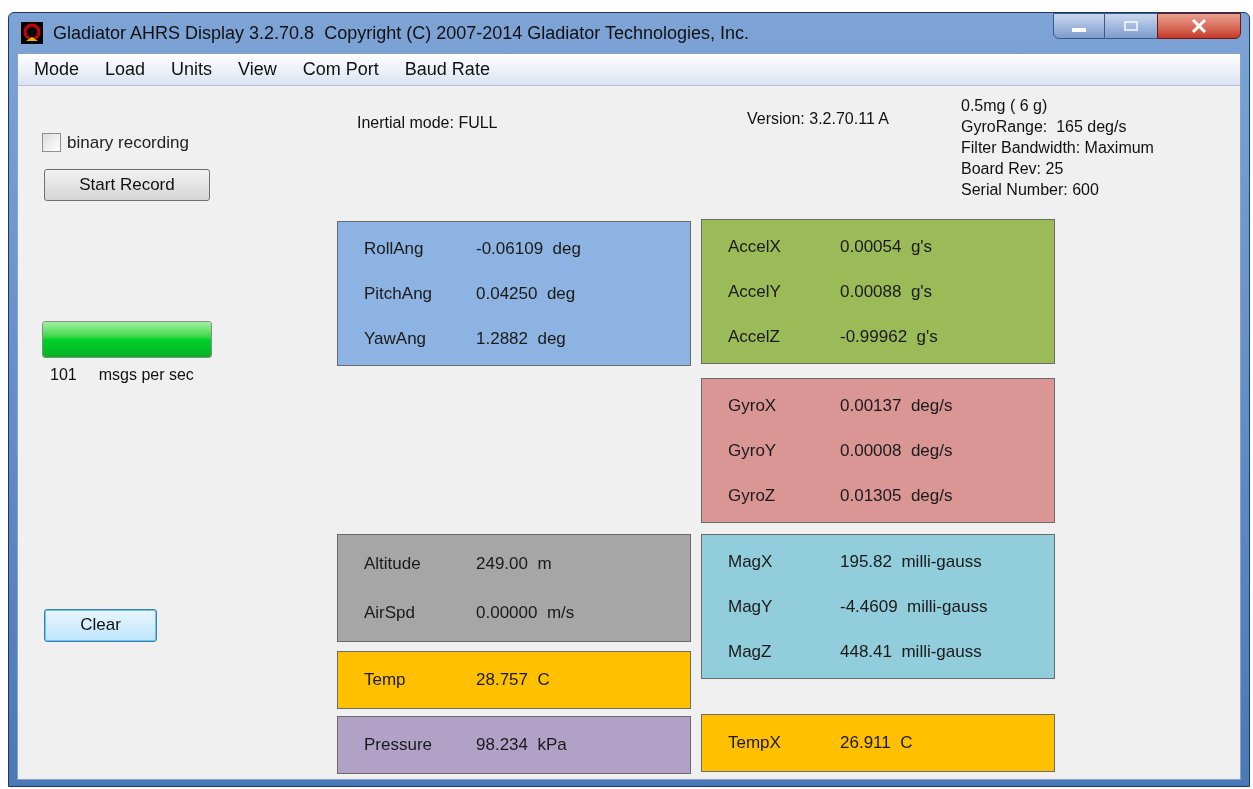 The height and width of the screenshot is (789, 1253). What do you see at coordinates (528, 248) in the screenshot?
I see `sensor-value: -0.06109 deg` at bounding box center [528, 248].